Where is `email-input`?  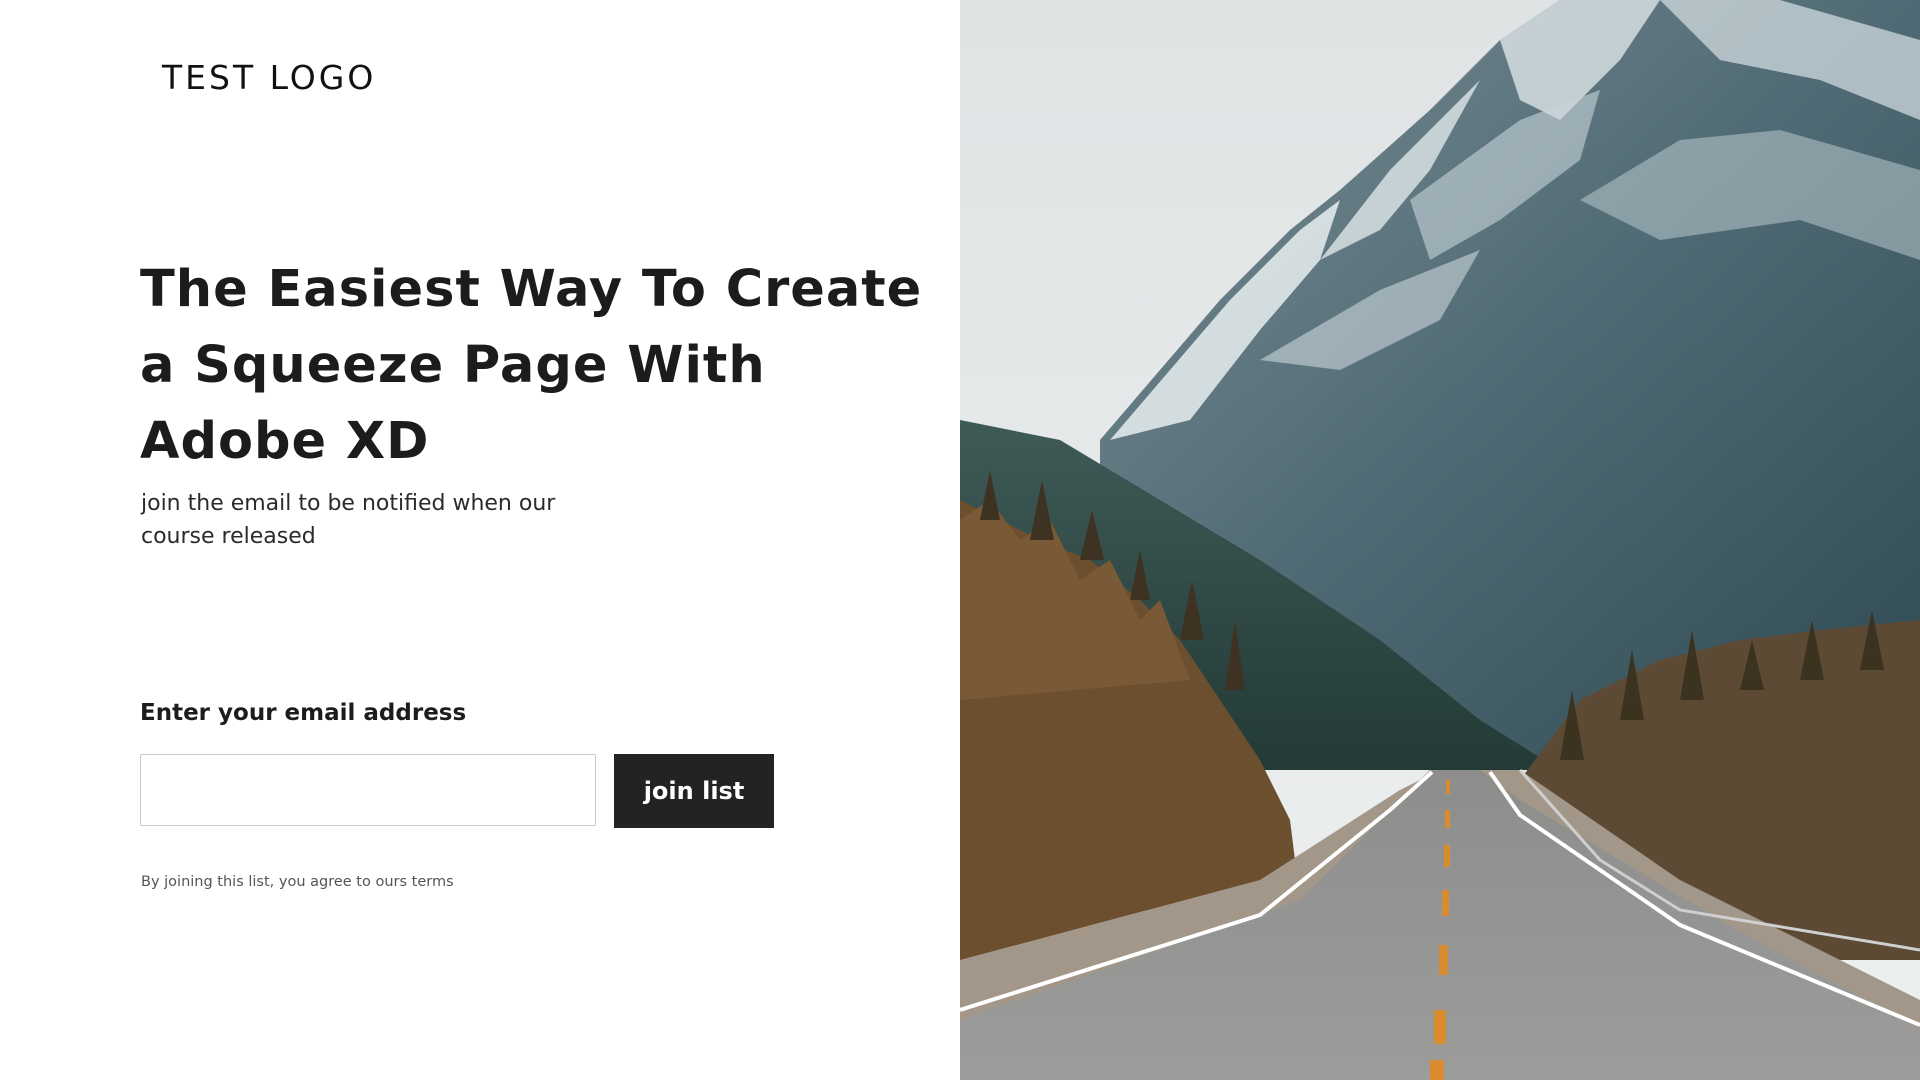
email-input is located at coordinates (368, 790).